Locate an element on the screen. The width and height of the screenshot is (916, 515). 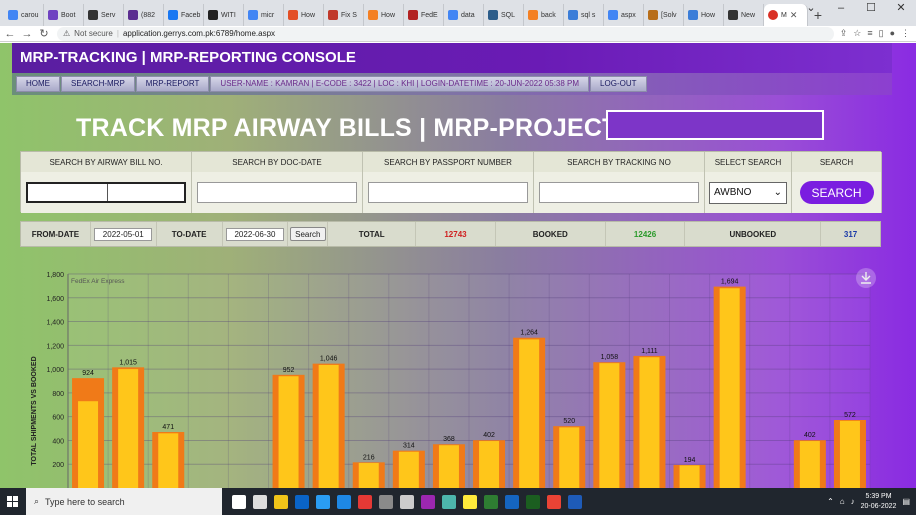
chrome-icon is located at coordinates (554, 501).